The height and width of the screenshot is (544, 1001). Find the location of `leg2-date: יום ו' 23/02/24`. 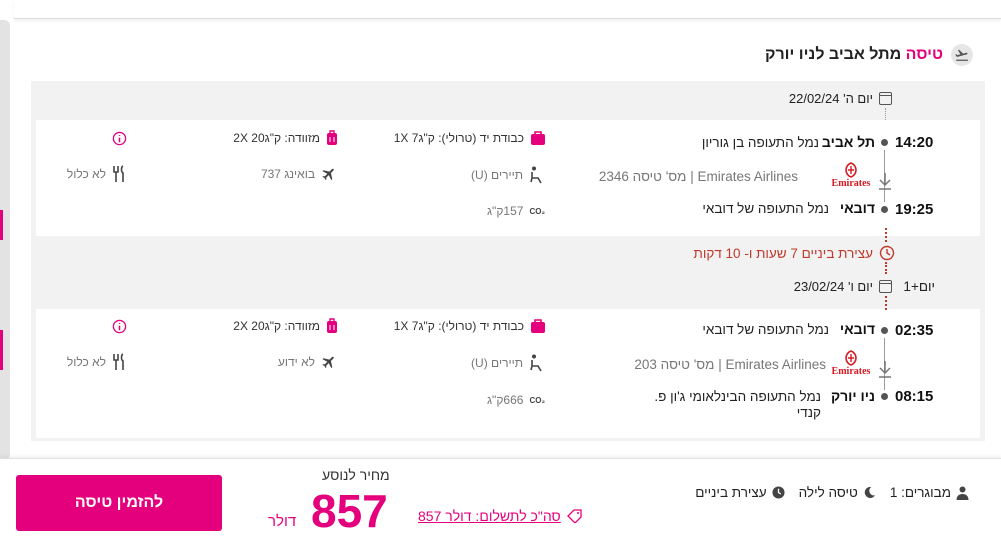

leg2-date: יום ו' 23/02/24 is located at coordinates (843, 286).